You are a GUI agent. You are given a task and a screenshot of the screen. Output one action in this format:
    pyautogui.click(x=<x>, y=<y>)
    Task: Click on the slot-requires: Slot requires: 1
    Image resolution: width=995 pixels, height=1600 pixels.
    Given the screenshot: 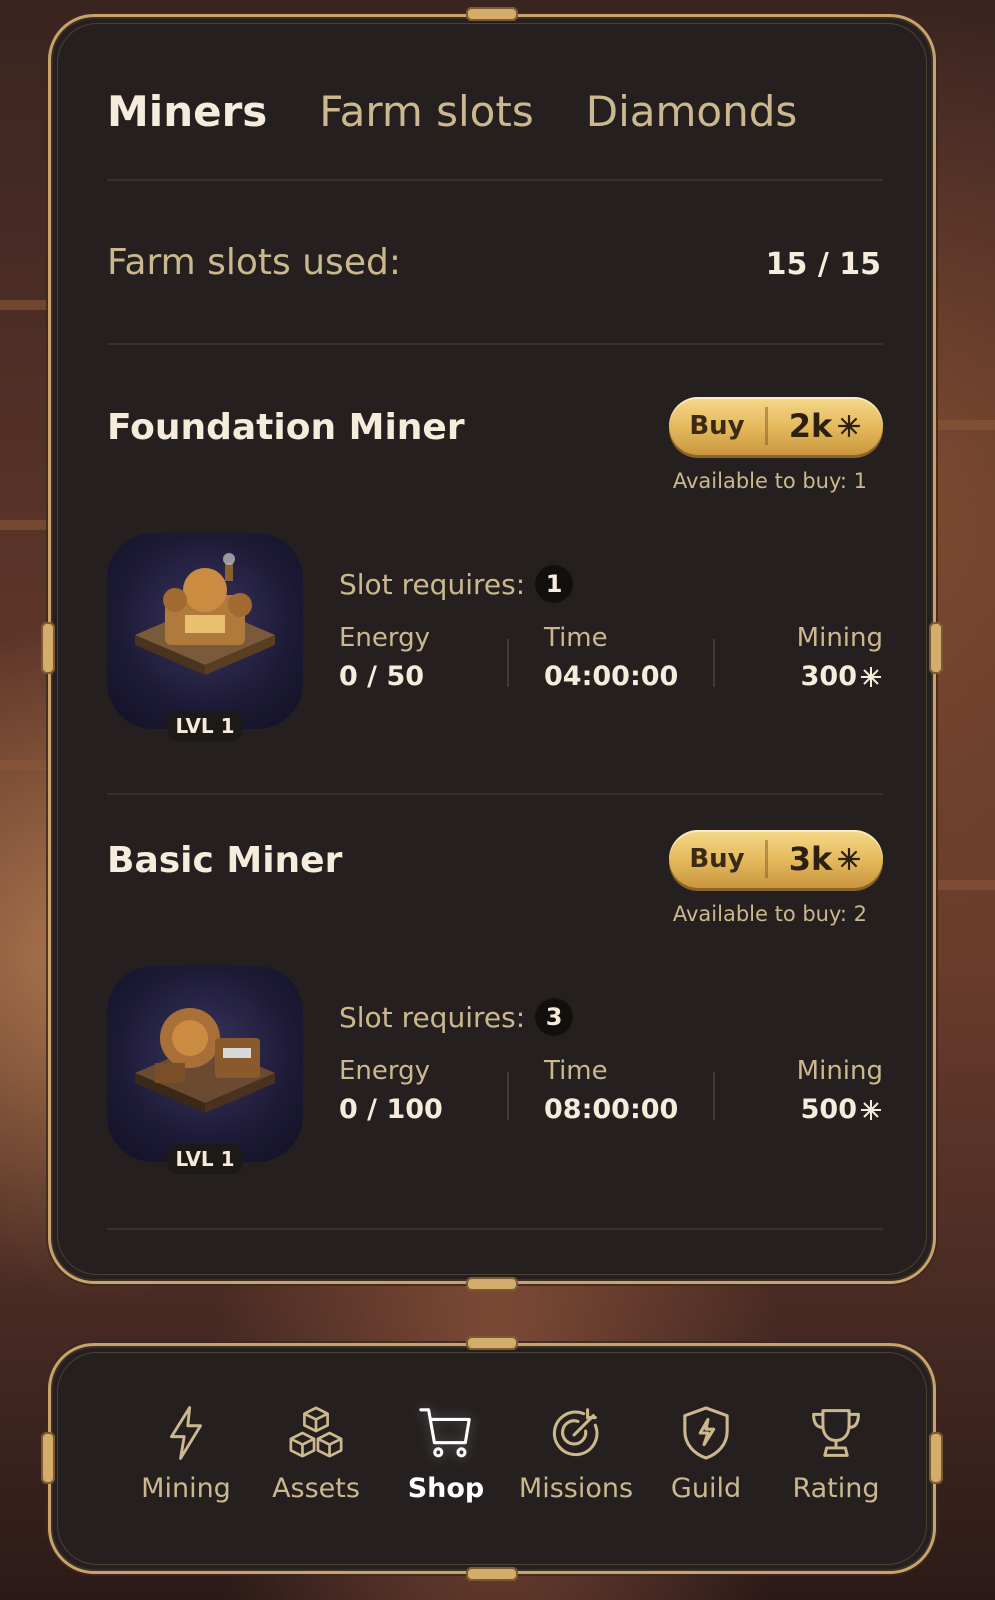 What is the action you would take?
    pyautogui.click(x=456, y=584)
    